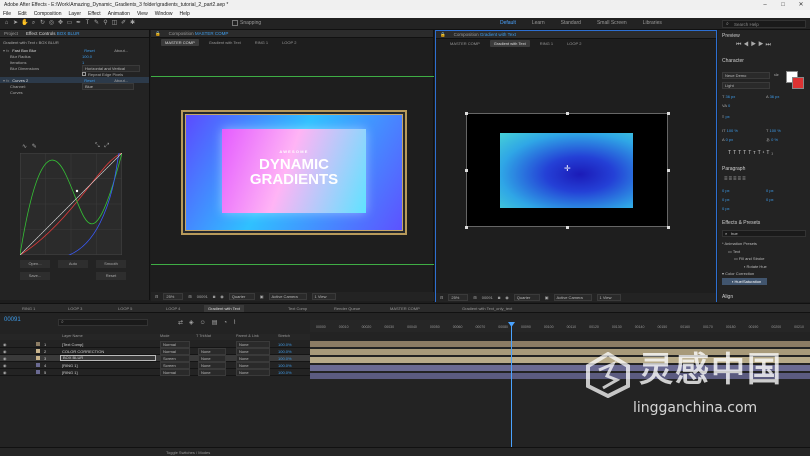 This screenshot has height=456, width=810. I want to click on snapshot-icon: ◙, so click(499, 297).